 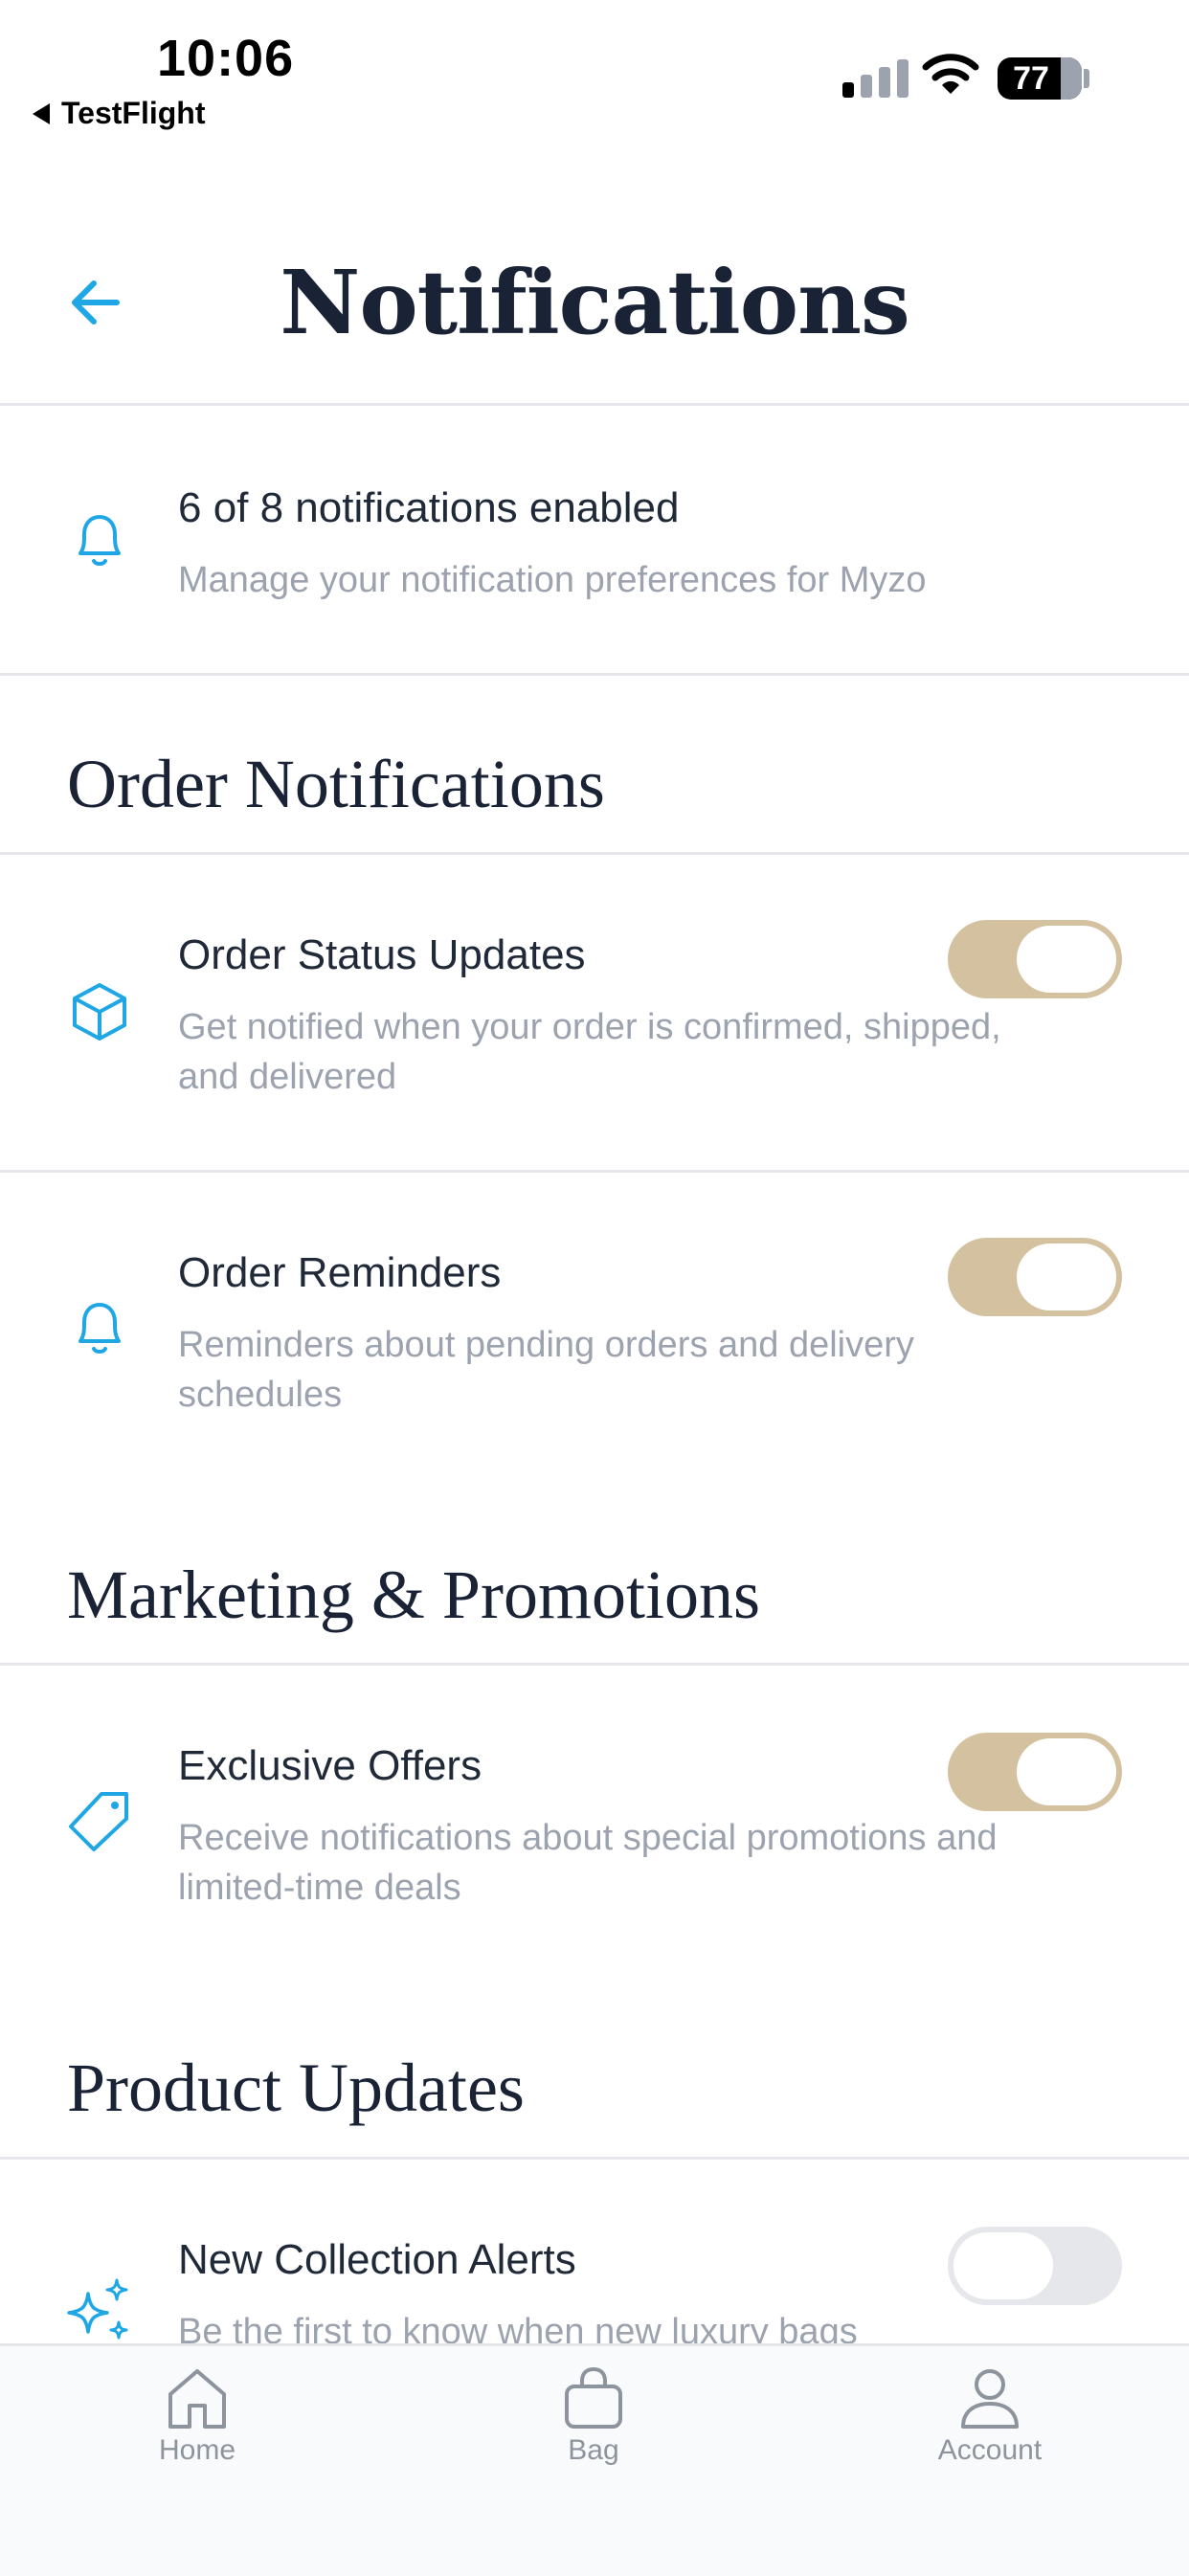 What do you see at coordinates (413, 1595) in the screenshot?
I see `section-title-marketing: Marketing & Promotions` at bounding box center [413, 1595].